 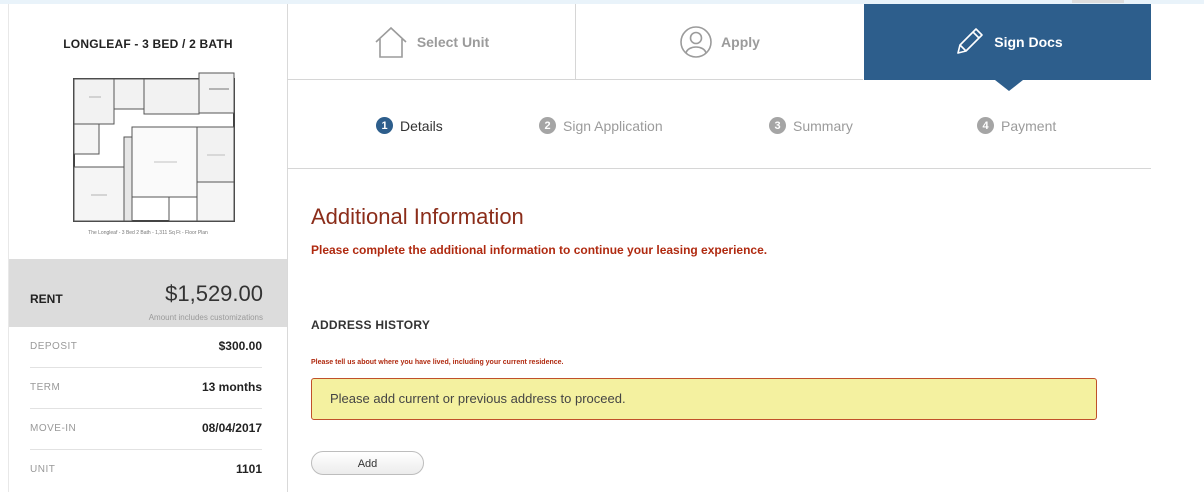 What do you see at coordinates (696, 41) in the screenshot?
I see `person-icon` at bounding box center [696, 41].